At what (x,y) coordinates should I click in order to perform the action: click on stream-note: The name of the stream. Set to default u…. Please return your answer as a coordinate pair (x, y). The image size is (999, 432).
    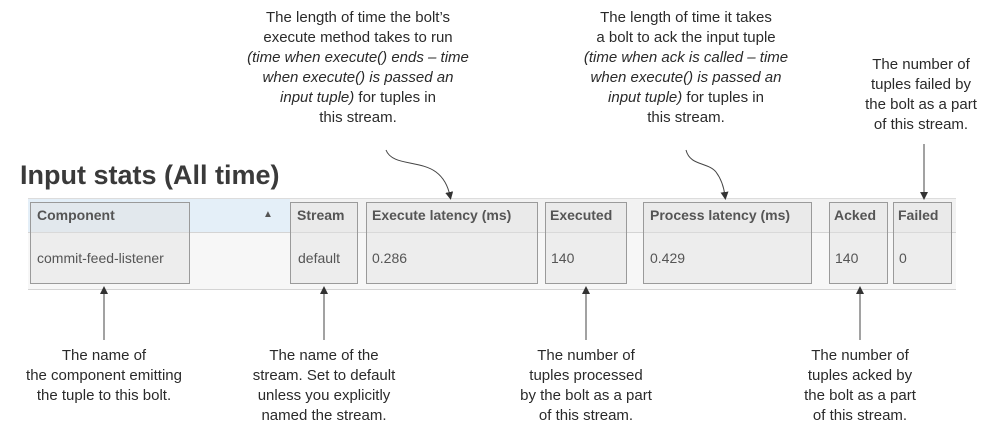
    Looking at the image, I should click on (324, 385).